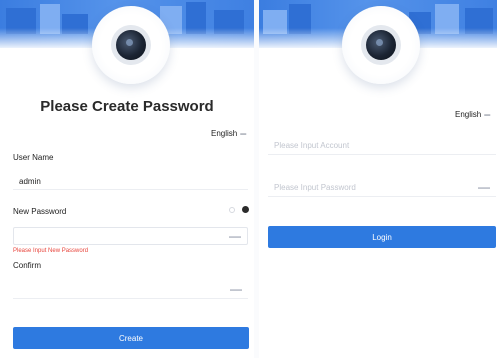 The width and height of the screenshot is (497, 358). What do you see at coordinates (232, 209) in the screenshot?
I see `toggle-off-icon` at bounding box center [232, 209].